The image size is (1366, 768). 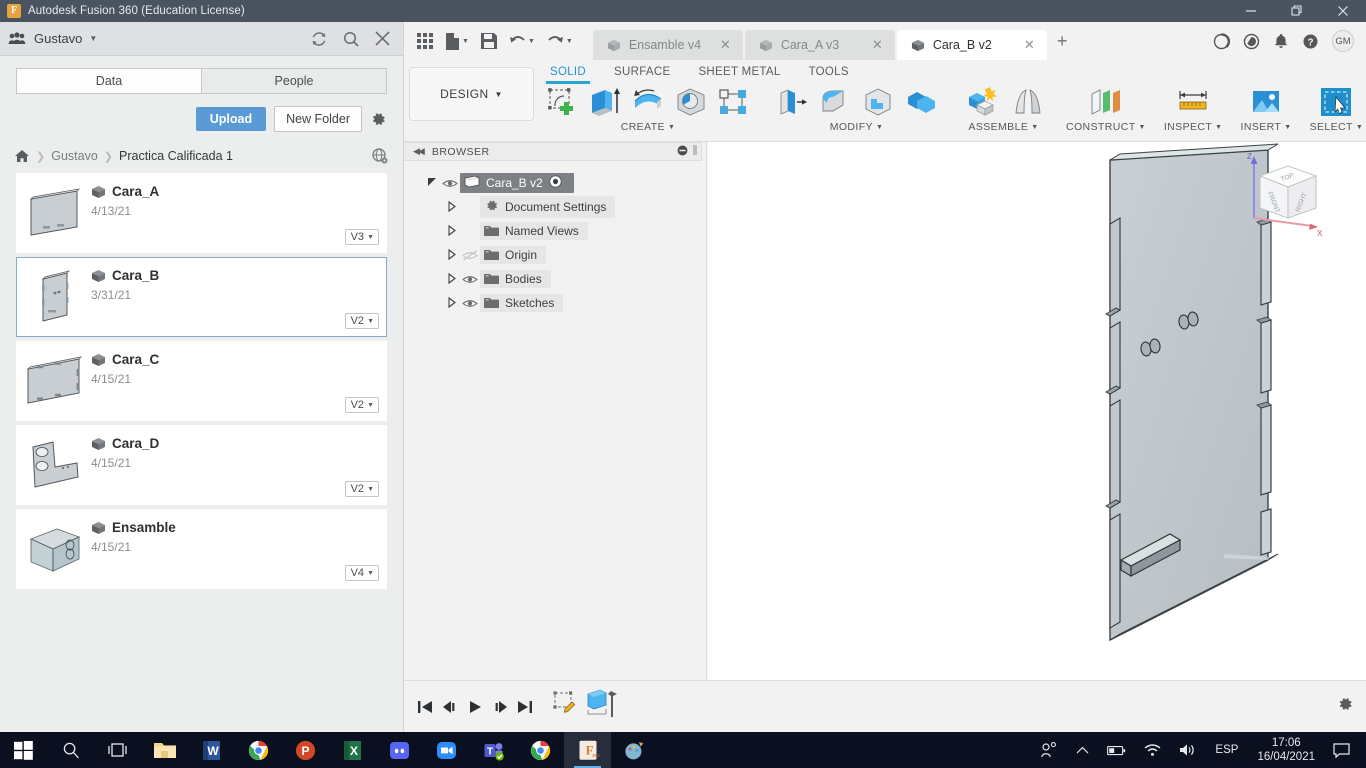 I want to click on microsoft-word: W, so click(x=211, y=750).